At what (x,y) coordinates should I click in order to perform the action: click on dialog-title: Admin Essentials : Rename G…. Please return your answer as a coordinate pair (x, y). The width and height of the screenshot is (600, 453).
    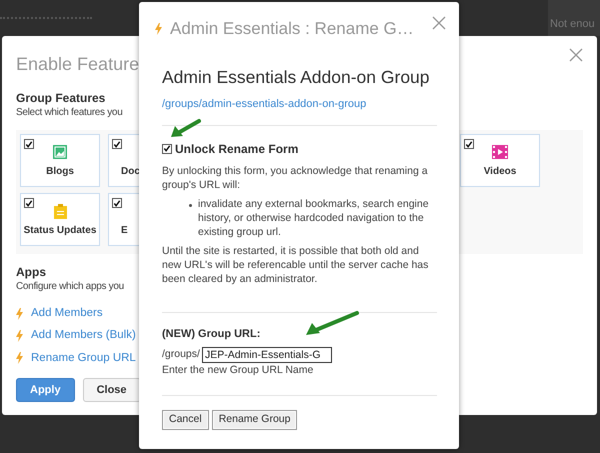
    Looking at the image, I should click on (292, 29).